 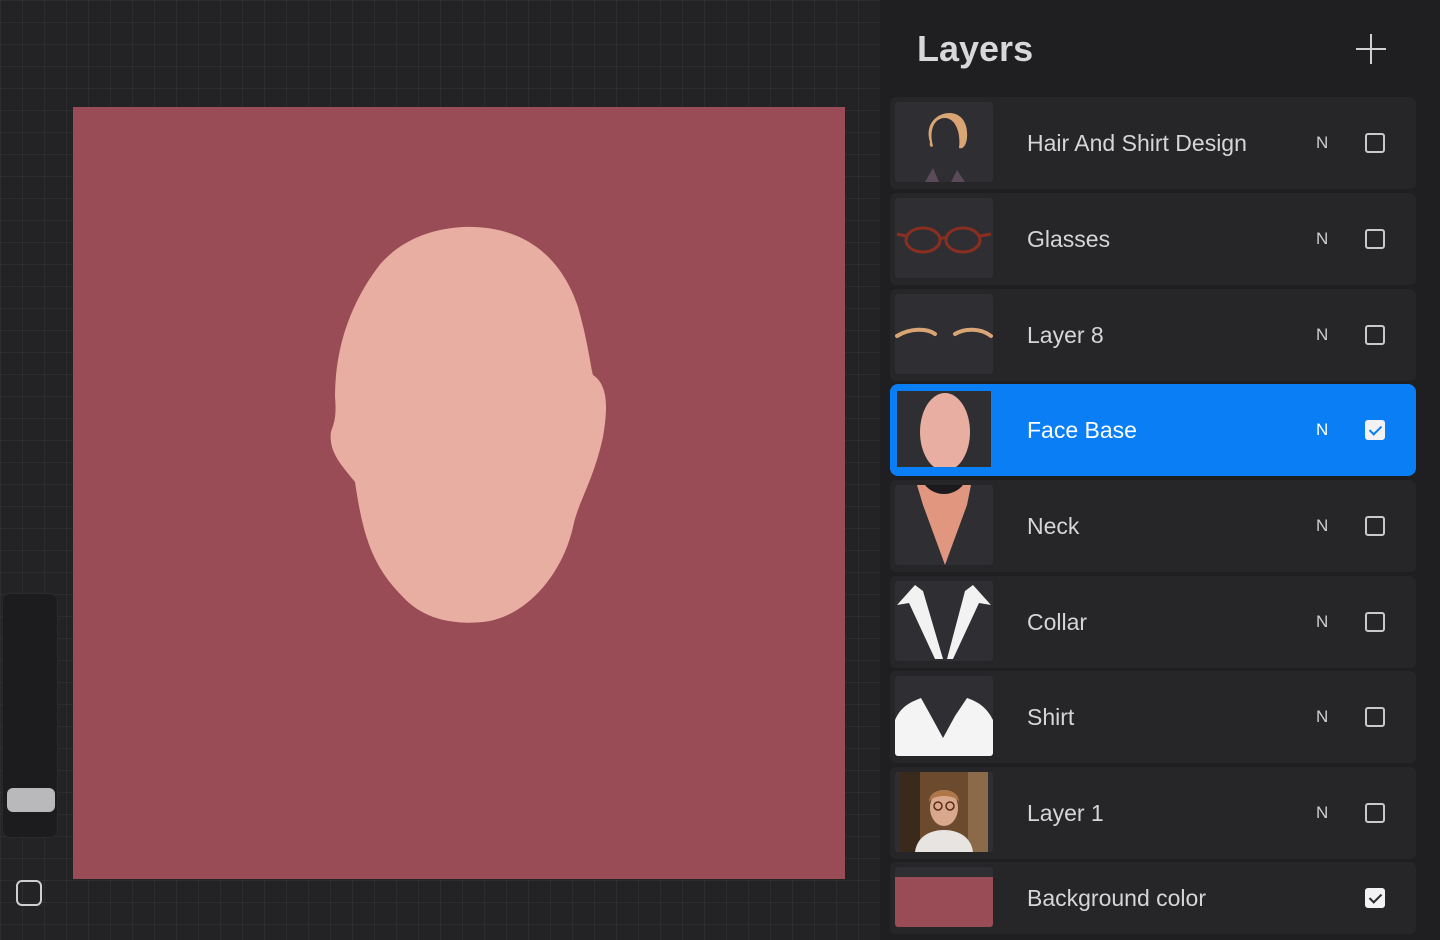 What do you see at coordinates (1153, 526) in the screenshot?
I see `layer-row: Neck N` at bounding box center [1153, 526].